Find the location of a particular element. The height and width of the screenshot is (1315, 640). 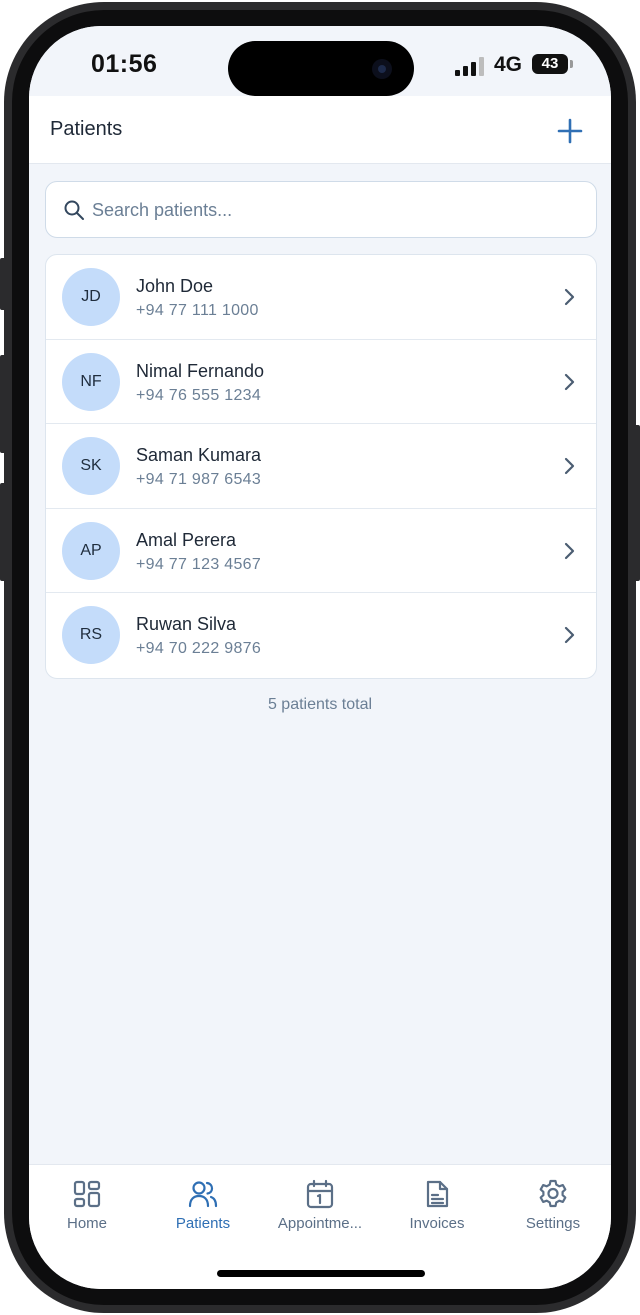

tab-invoices: Invoices is located at coordinates (437, 1205).